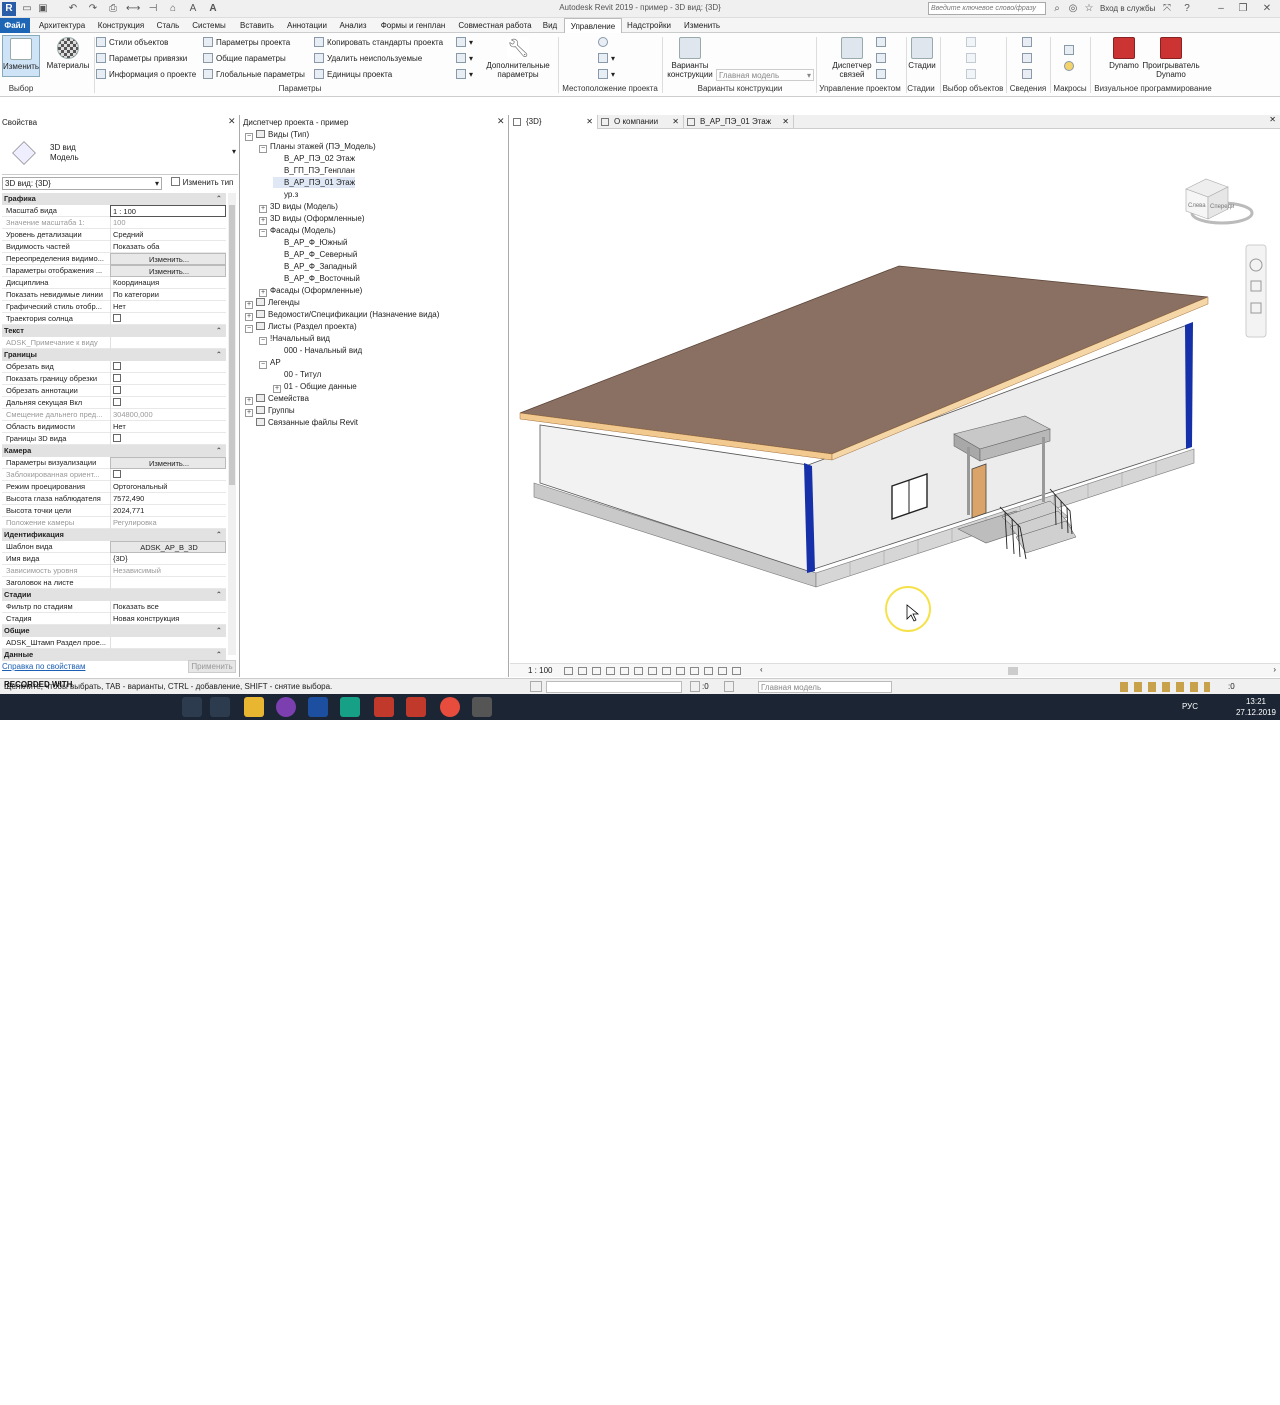 The image size is (1280, 1405). I want to click on property-value: {3D}, so click(168, 559).